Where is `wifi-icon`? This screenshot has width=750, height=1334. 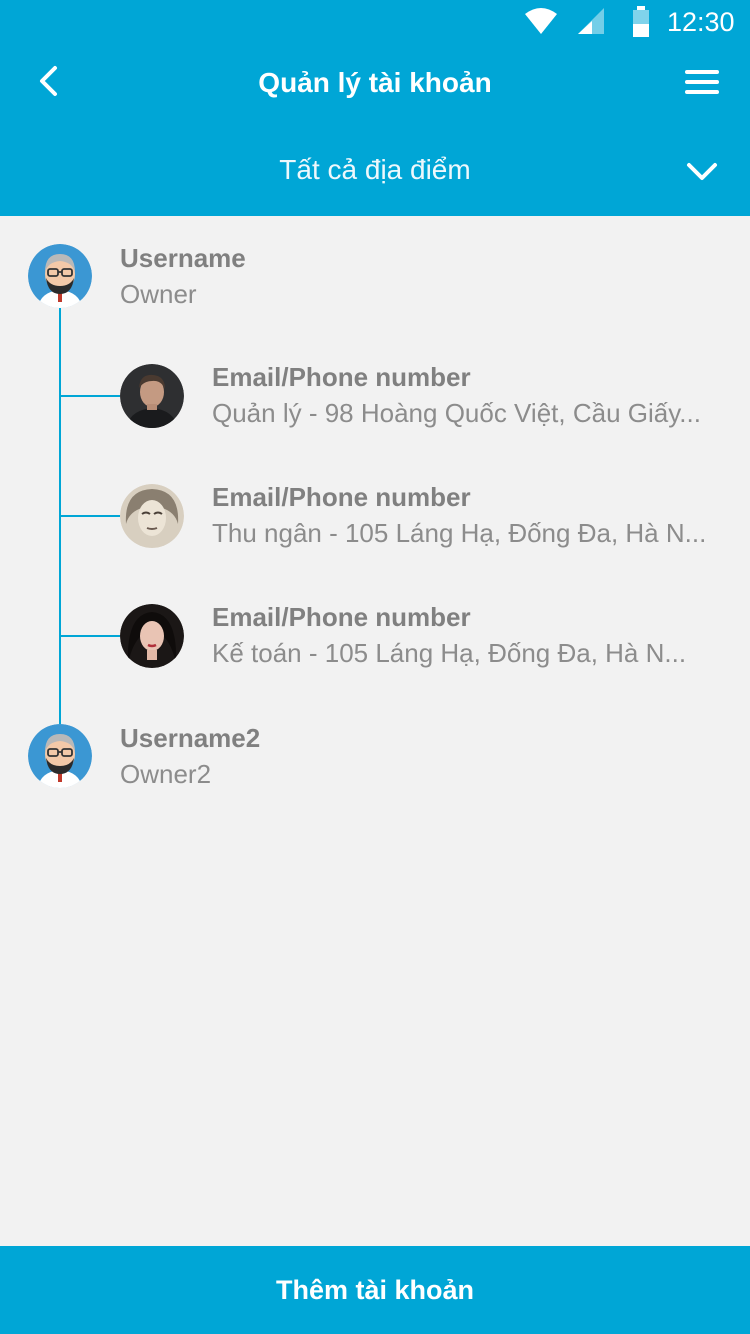 wifi-icon is located at coordinates (541, 23).